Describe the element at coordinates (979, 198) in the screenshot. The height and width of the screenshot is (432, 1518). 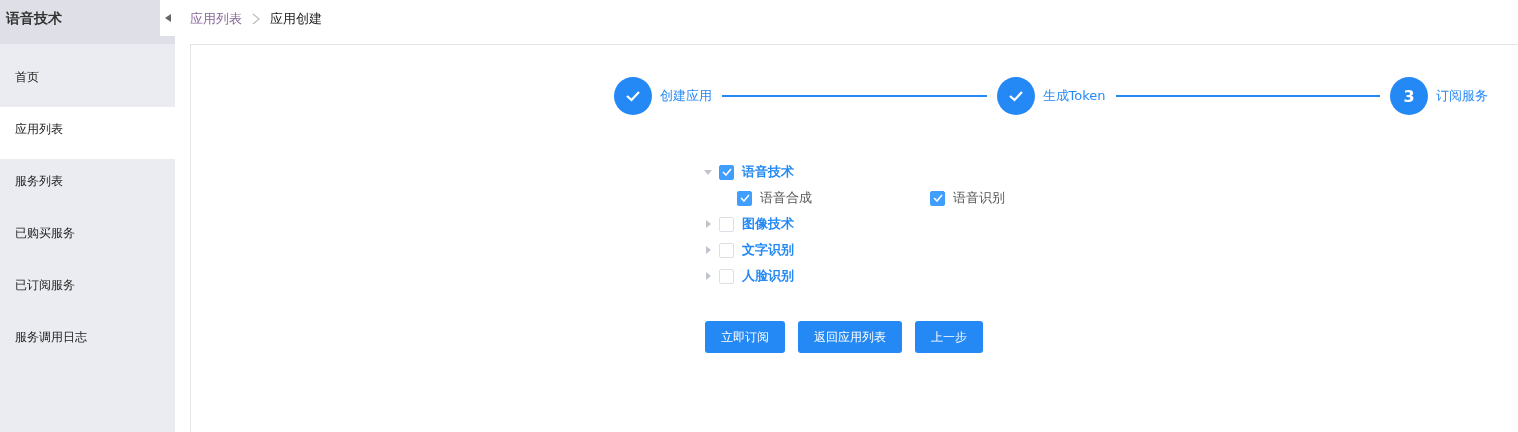
I see `tree-label: 语音识别` at that location.